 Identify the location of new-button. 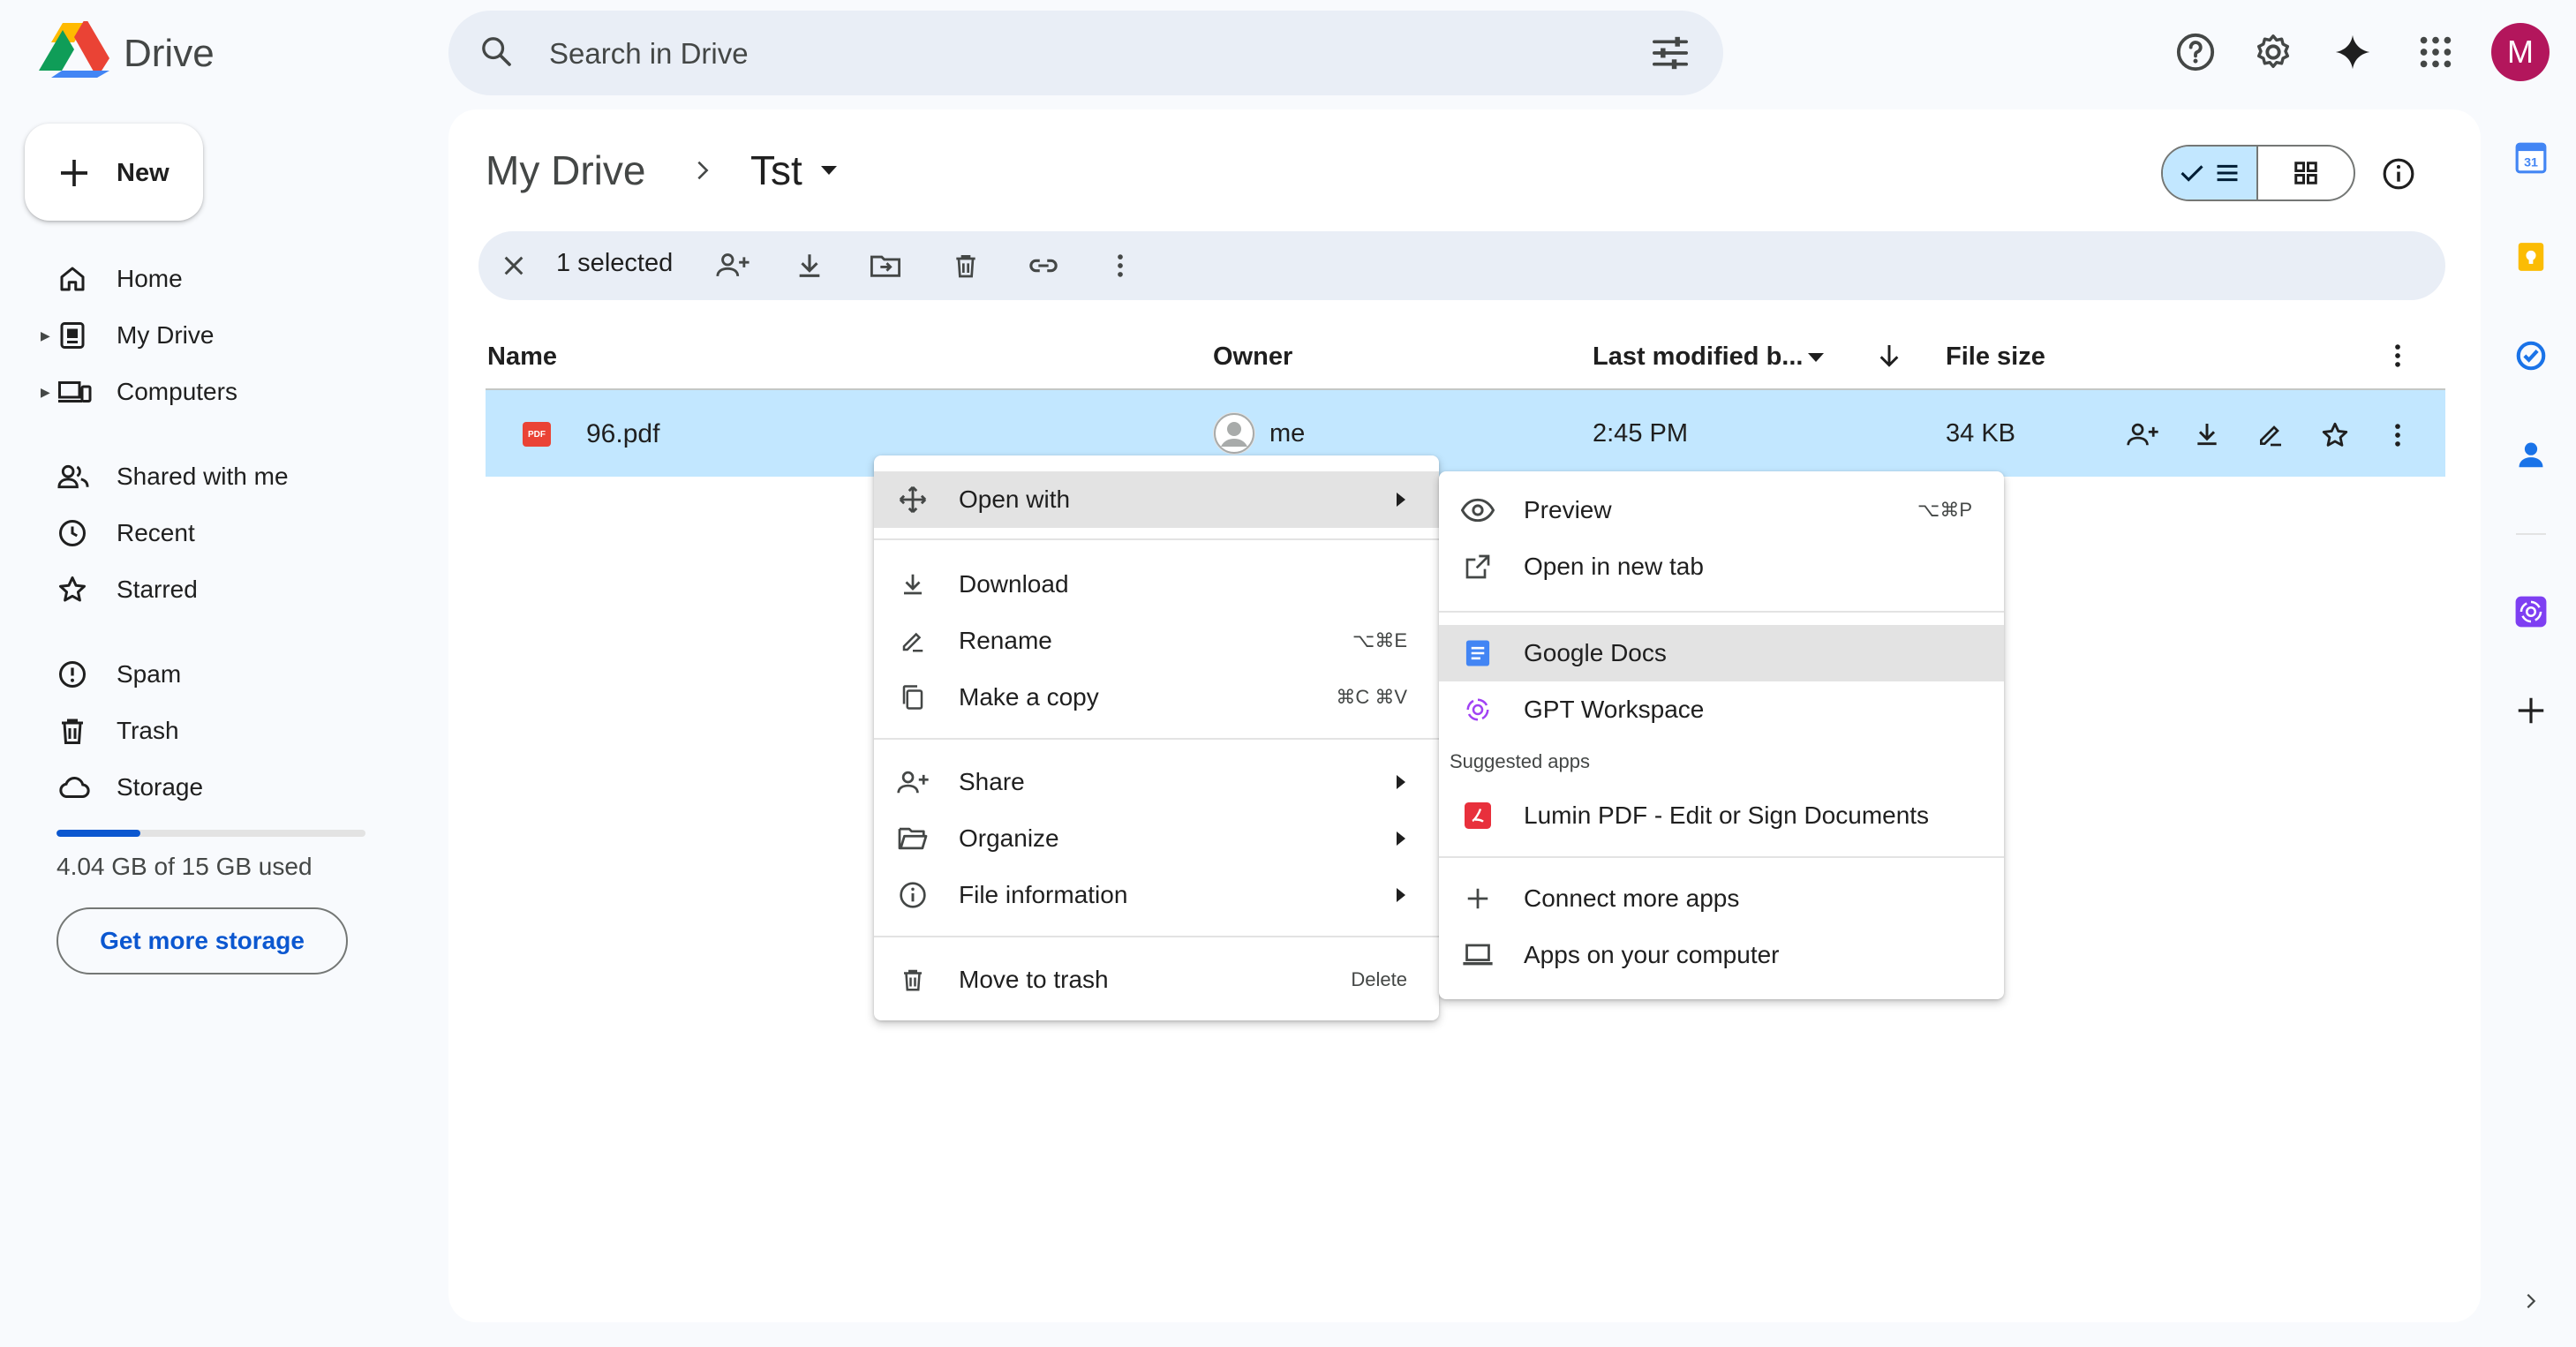
(114, 172).